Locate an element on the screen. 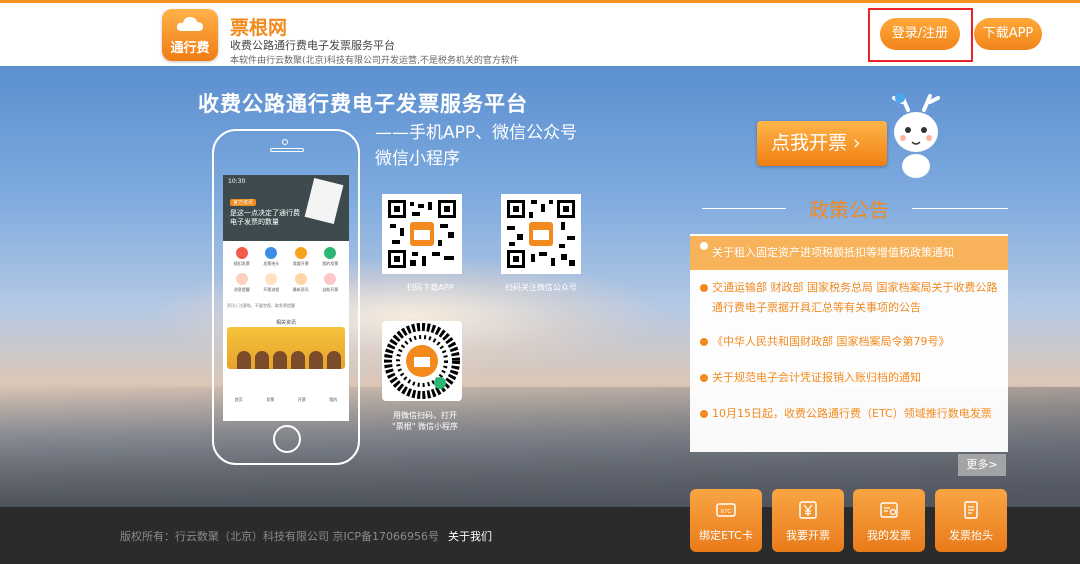  policy-item: 关于规范电子会计凭证报销入账归档的通知 is located at coordinates (849, 378).